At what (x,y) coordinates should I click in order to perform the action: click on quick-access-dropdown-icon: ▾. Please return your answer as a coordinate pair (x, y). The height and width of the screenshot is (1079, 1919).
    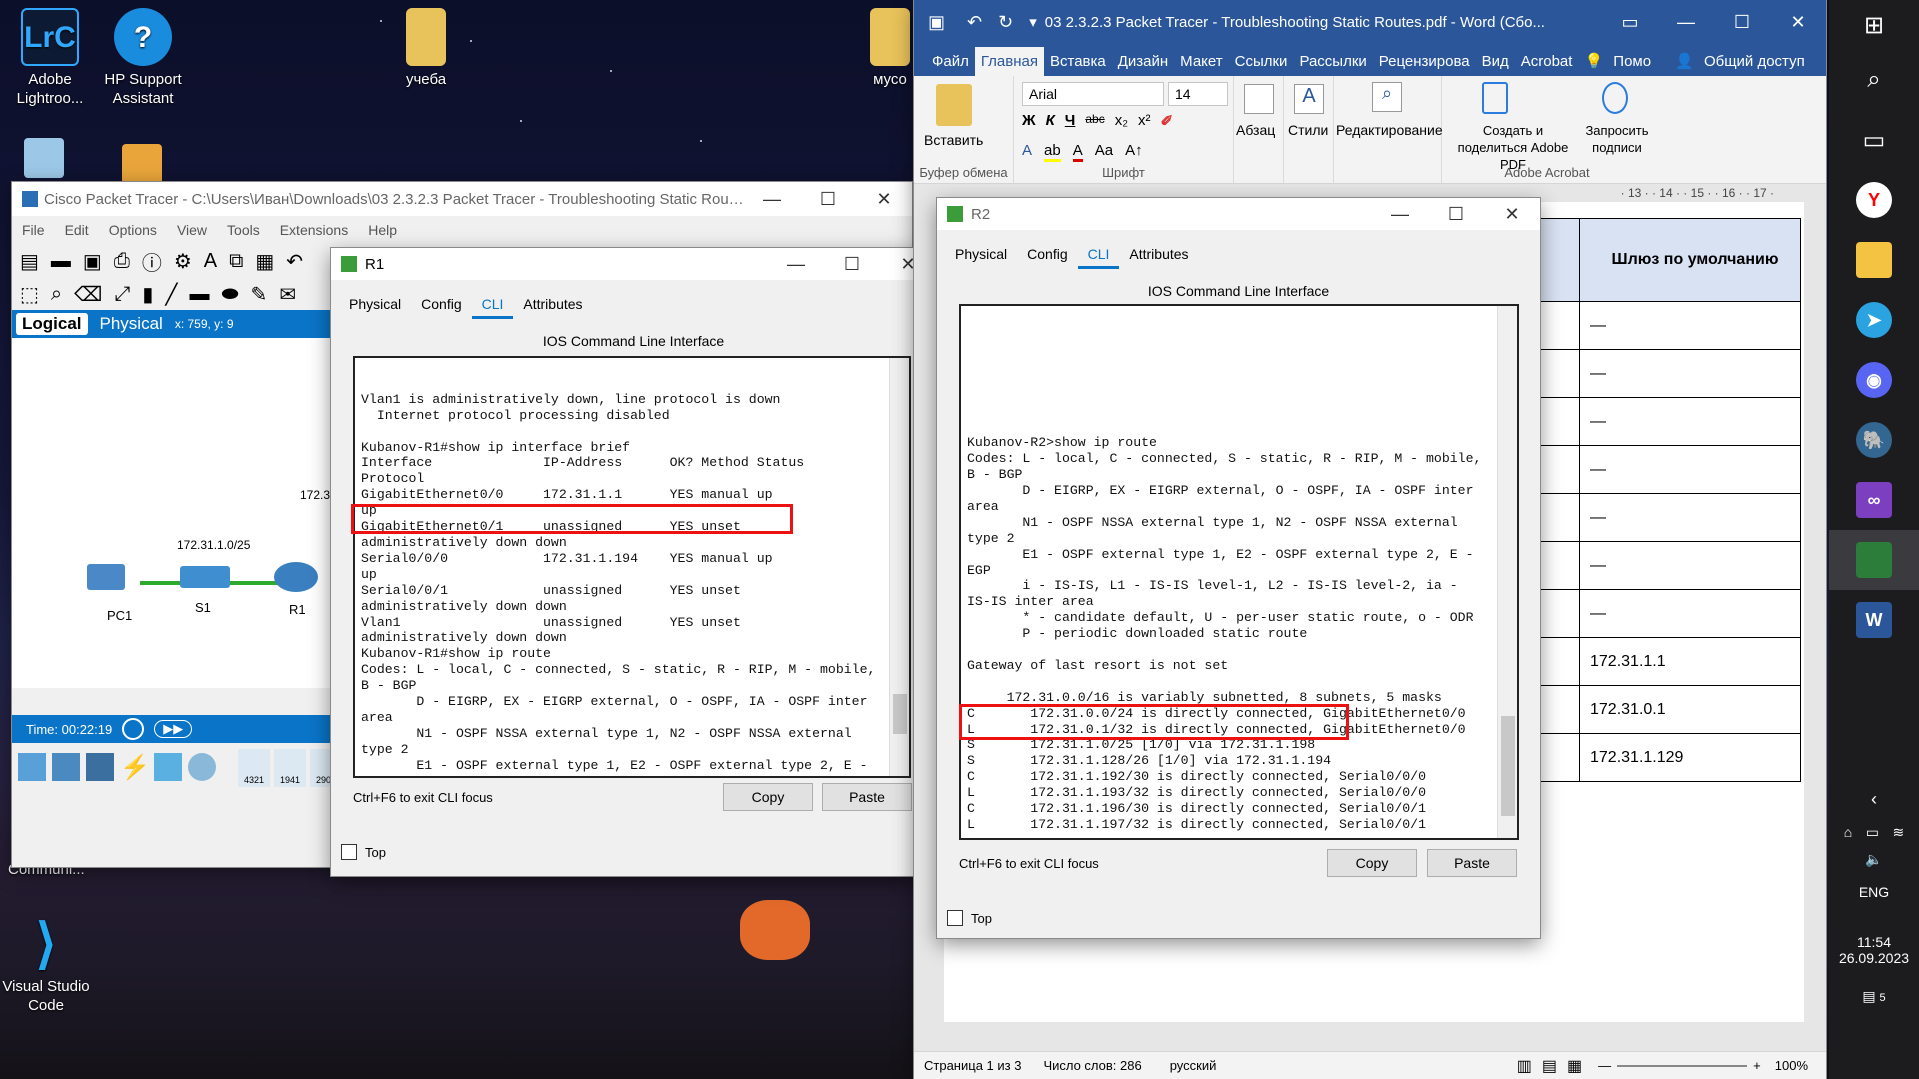
    Looking at the image, I should click on (1033, 22).